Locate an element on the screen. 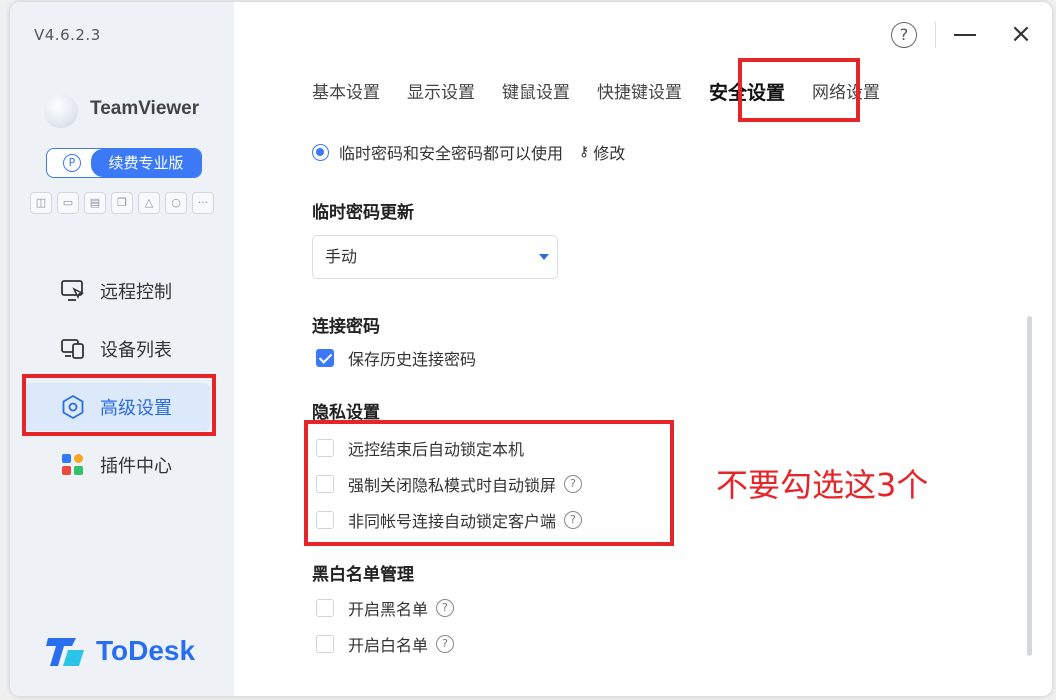 Image resolution: width=1056 pixels, height=700 pixels. blacklist-option-label: 开启黑名单 is located at coordinates (388, 609).